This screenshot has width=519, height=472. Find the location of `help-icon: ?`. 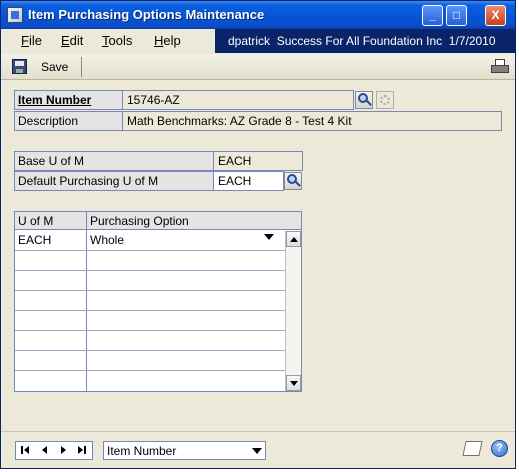

help-icon: ? is located at coordinates (499, 448).